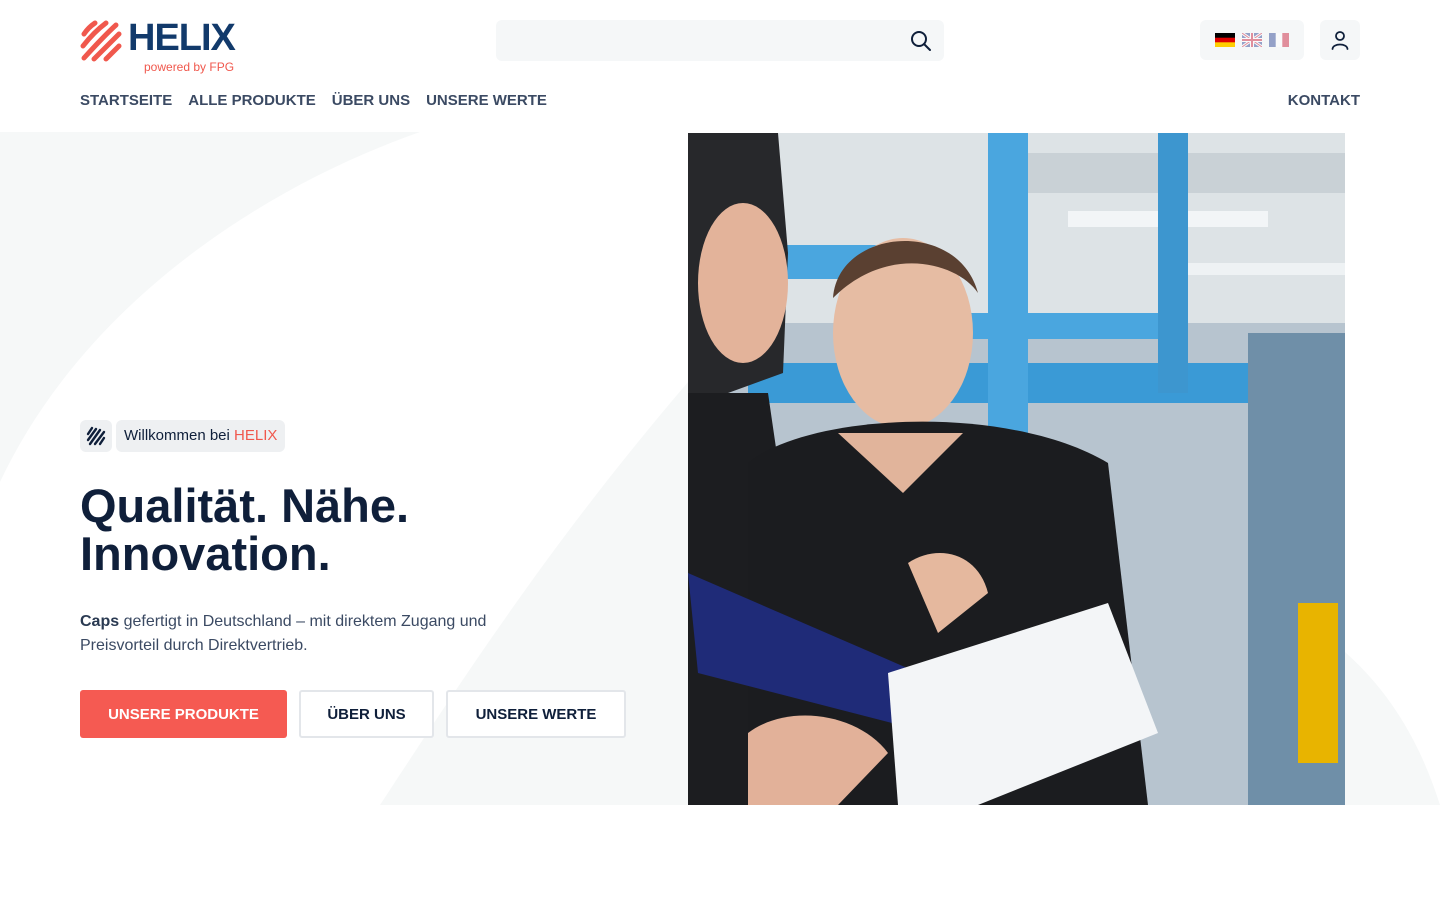  What do you see at coordinates (256, 435) in the screenshot?
I see `welcome-brand: HELIX` at bounding box center [256, 435].